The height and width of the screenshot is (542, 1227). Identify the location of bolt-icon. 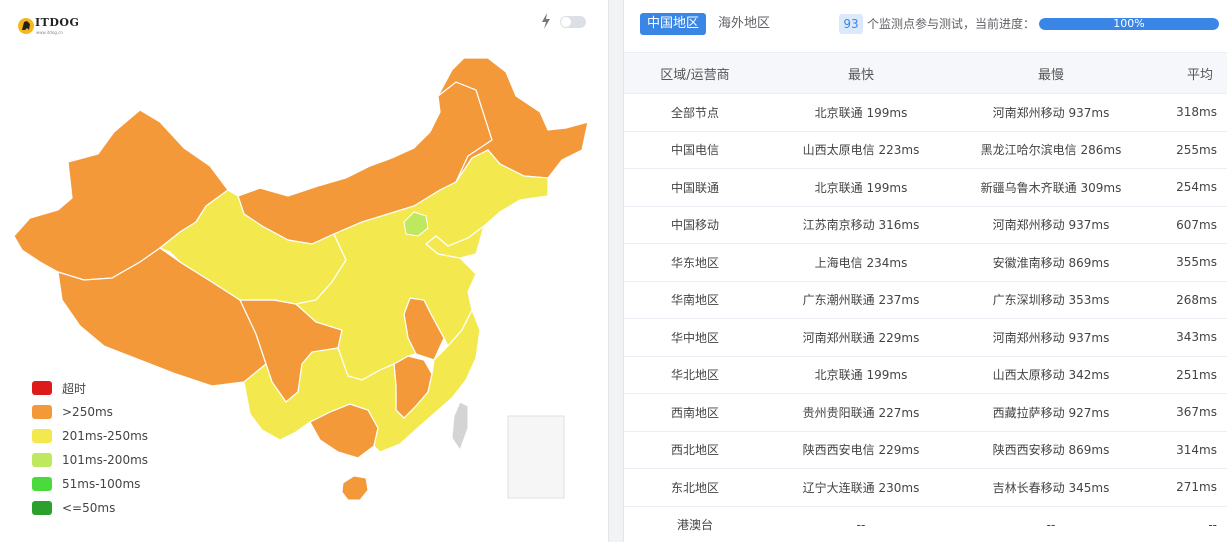
(546, 21).